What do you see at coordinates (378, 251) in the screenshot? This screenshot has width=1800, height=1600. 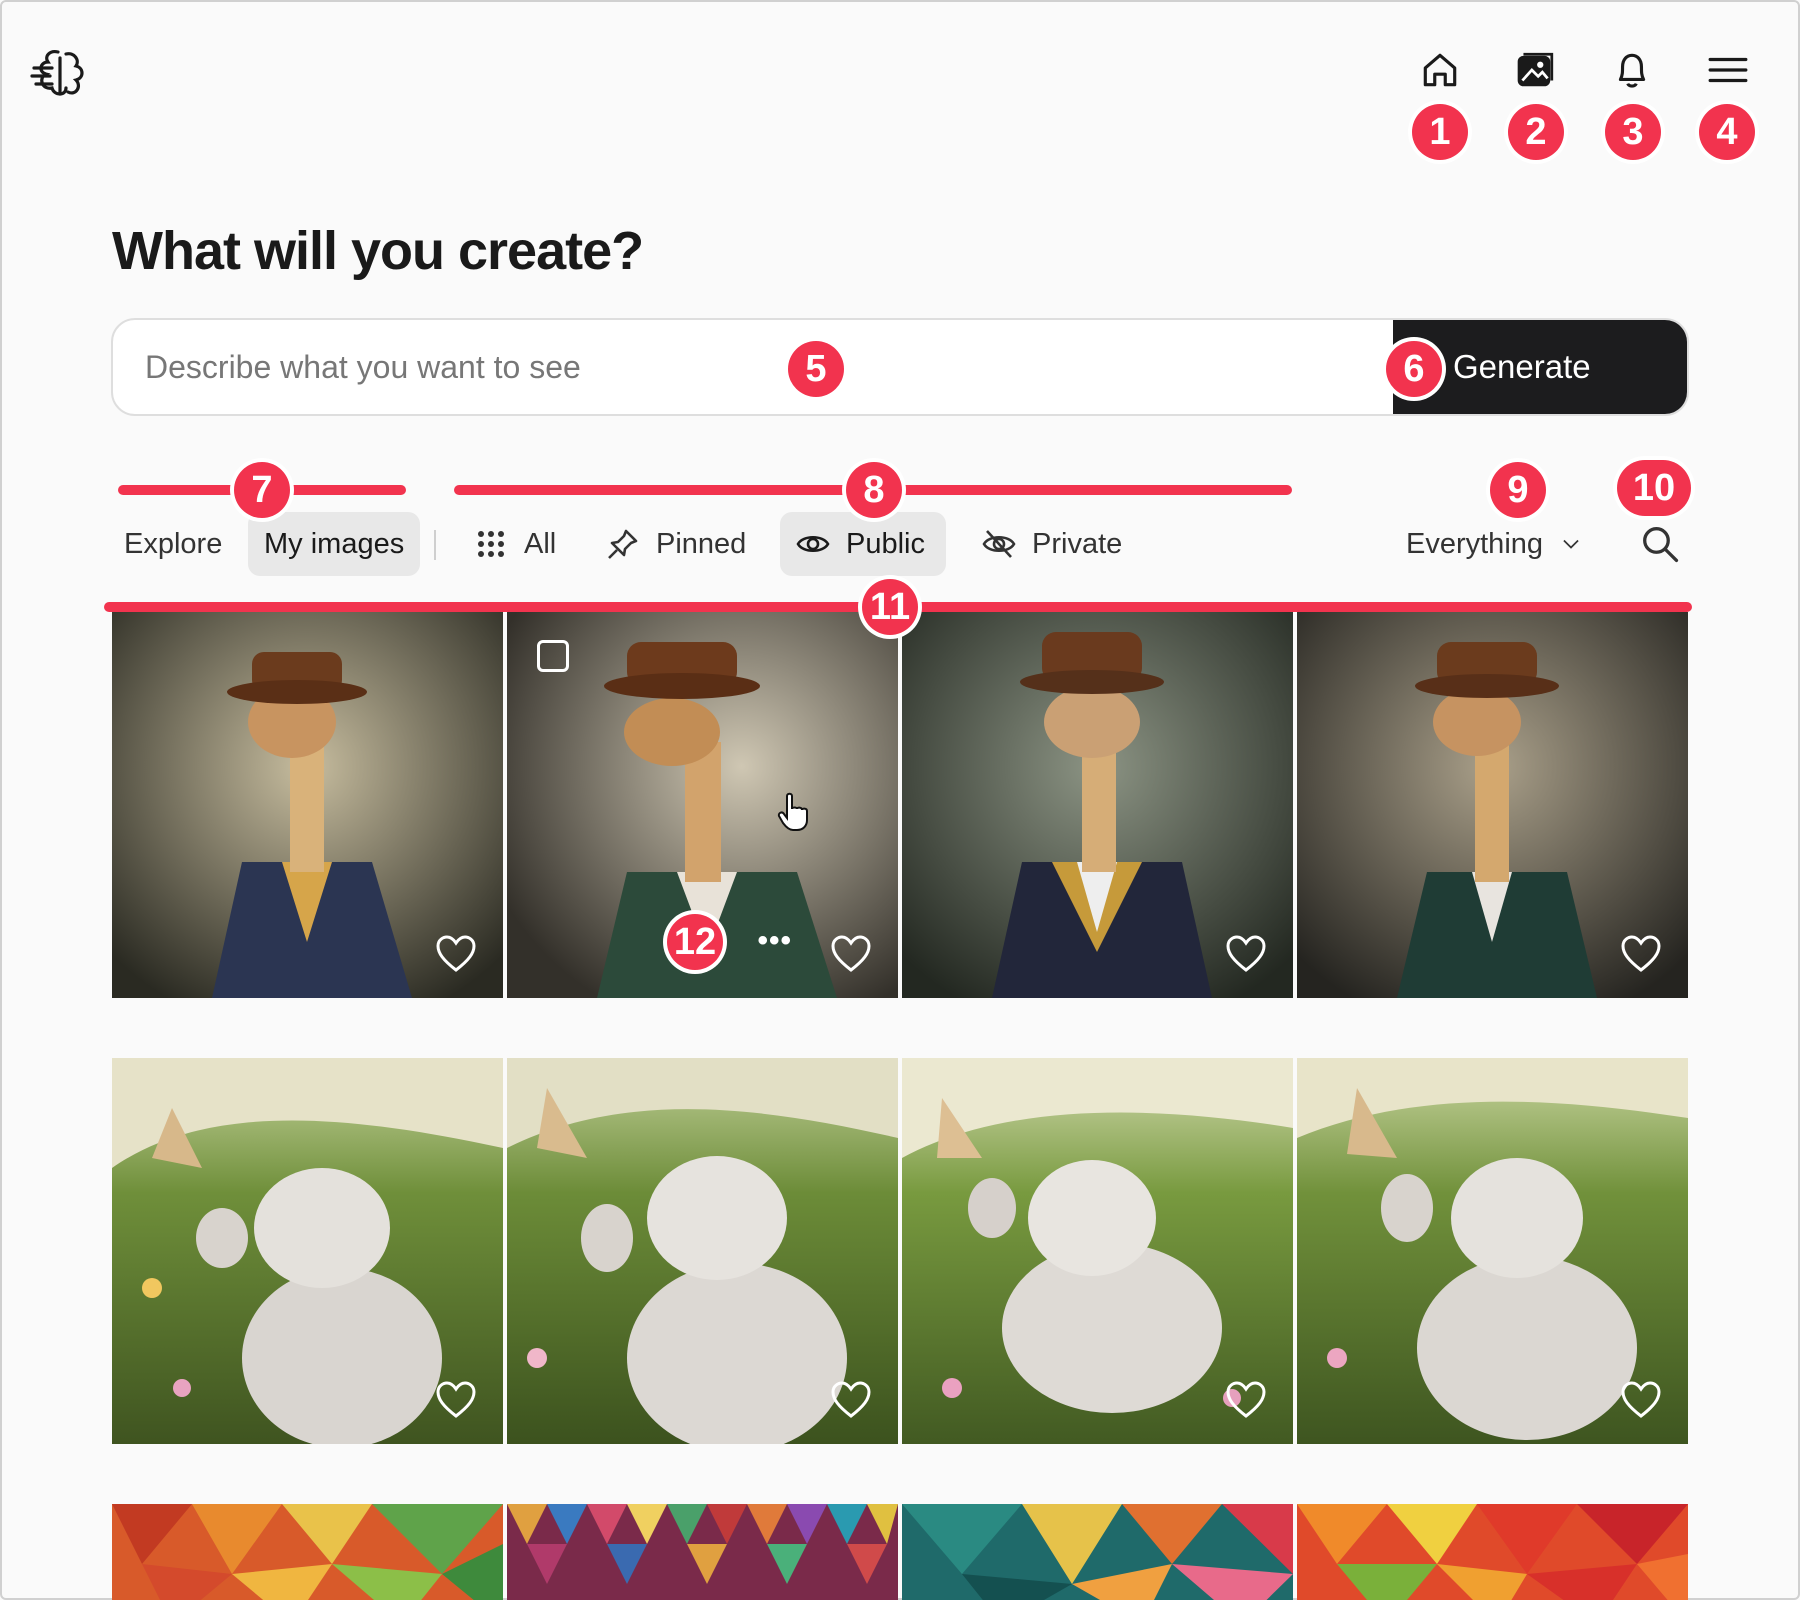 I see `page-title: What will you create?` at bounding box center [378, 251].